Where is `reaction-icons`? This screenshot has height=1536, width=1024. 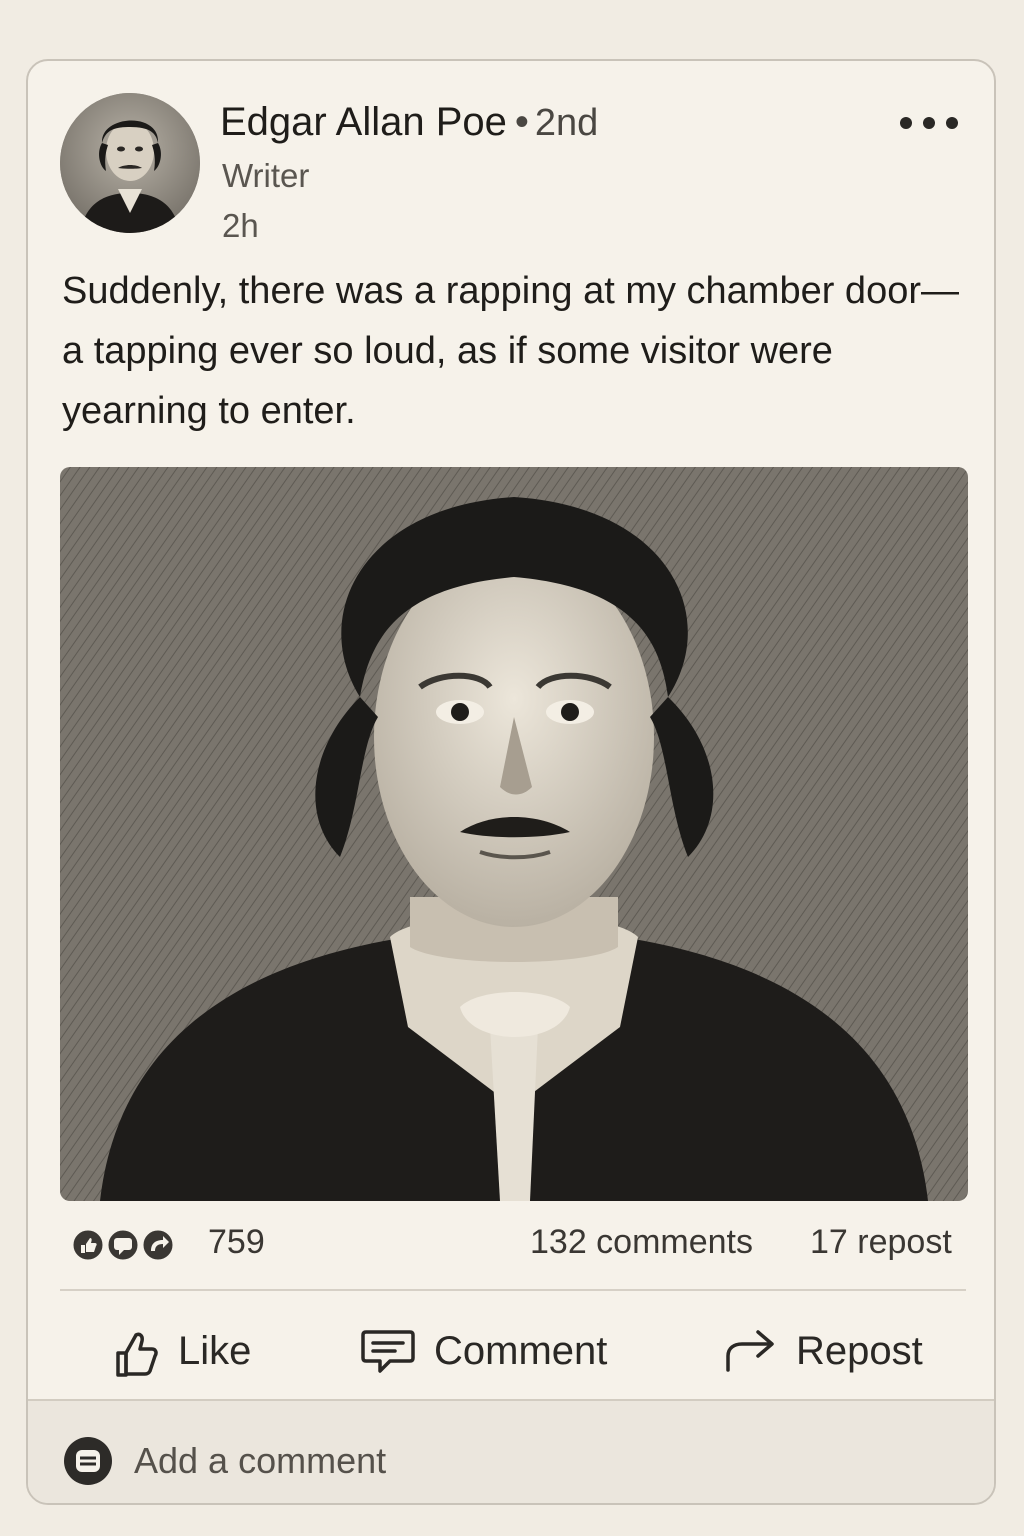 reaction-icons is located at coordinates (130, 1245).